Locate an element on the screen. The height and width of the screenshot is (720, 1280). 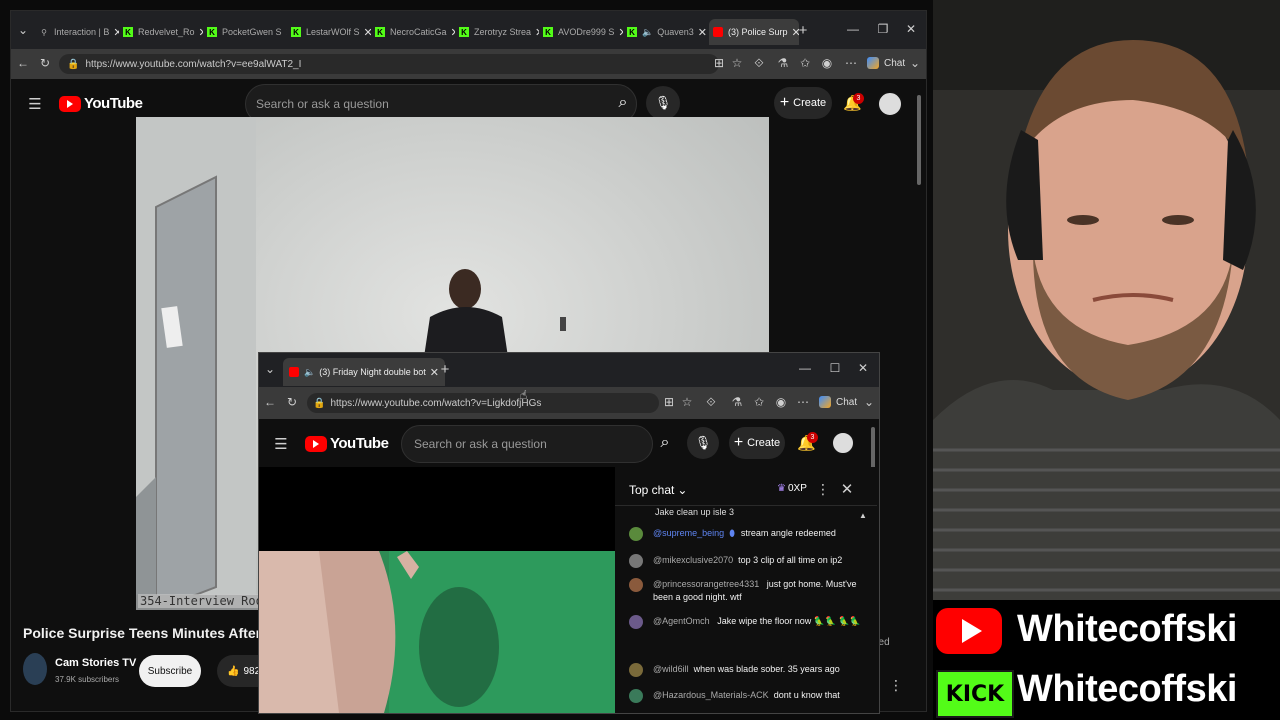
tab-active: 🔈 (3) Friday Night double bottle ✕ is located at coordinates (364, 372).